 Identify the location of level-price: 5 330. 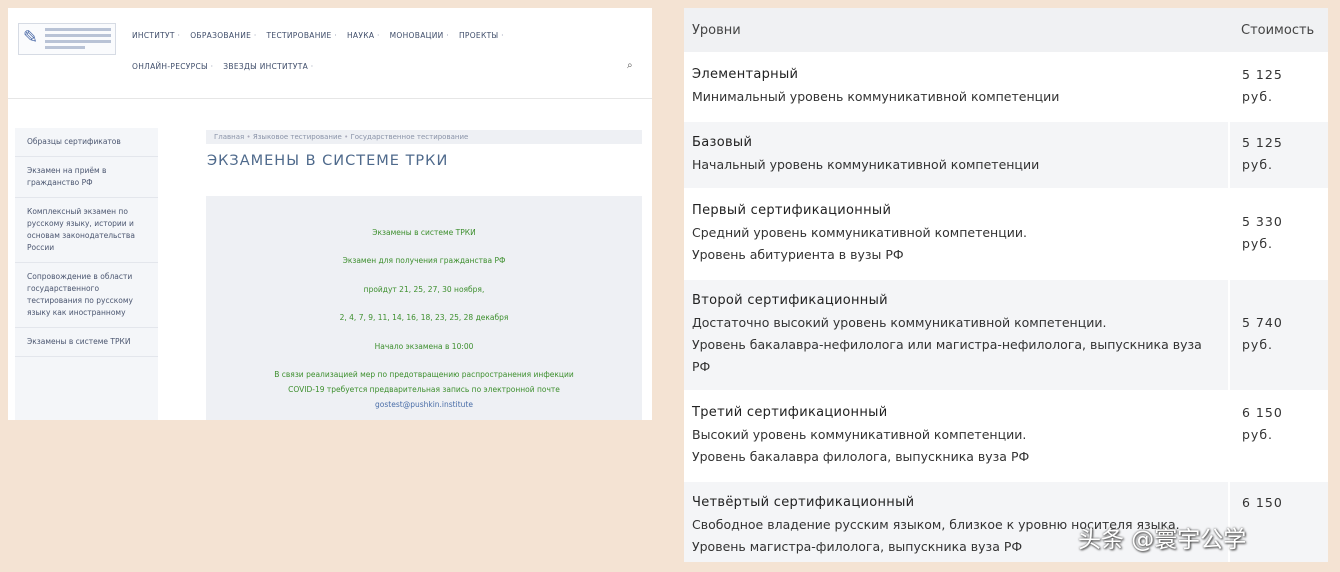
(1262, 221).